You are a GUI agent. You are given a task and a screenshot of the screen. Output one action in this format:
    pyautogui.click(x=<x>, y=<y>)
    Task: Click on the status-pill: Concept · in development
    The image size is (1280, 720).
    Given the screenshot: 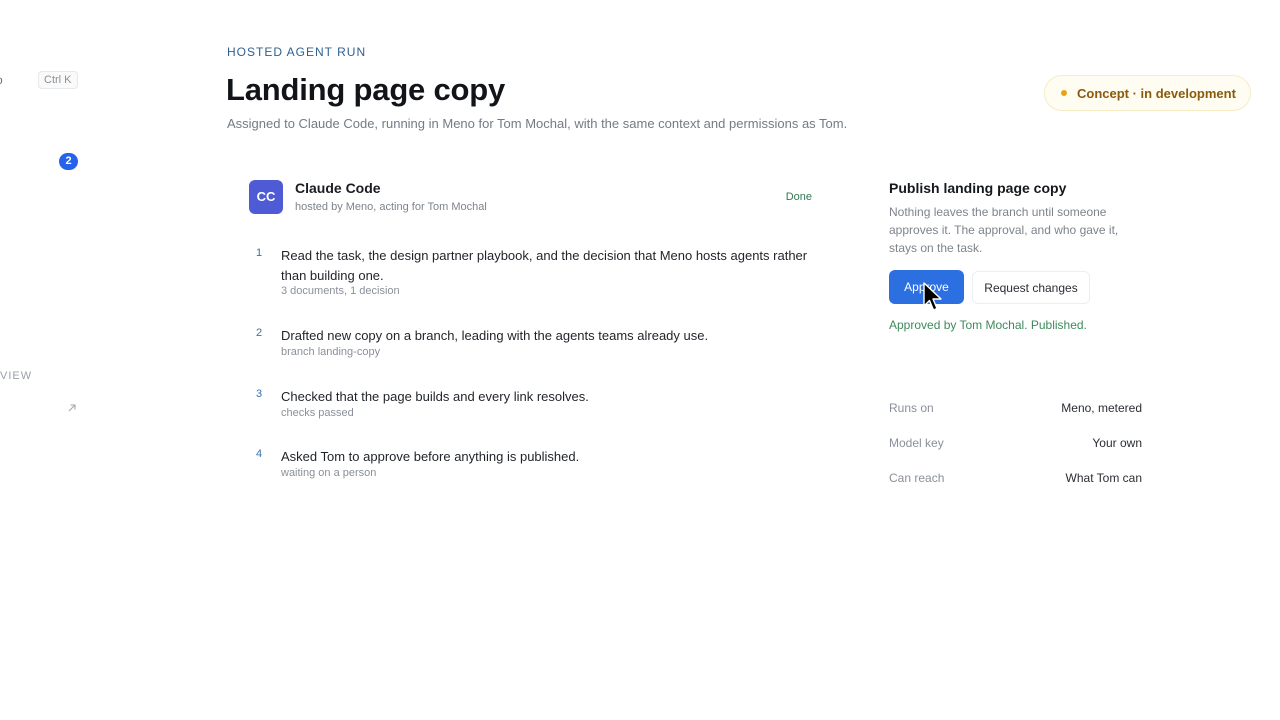 What is the action you would take?
    pyautogui.click(x=1147, y=93)
    